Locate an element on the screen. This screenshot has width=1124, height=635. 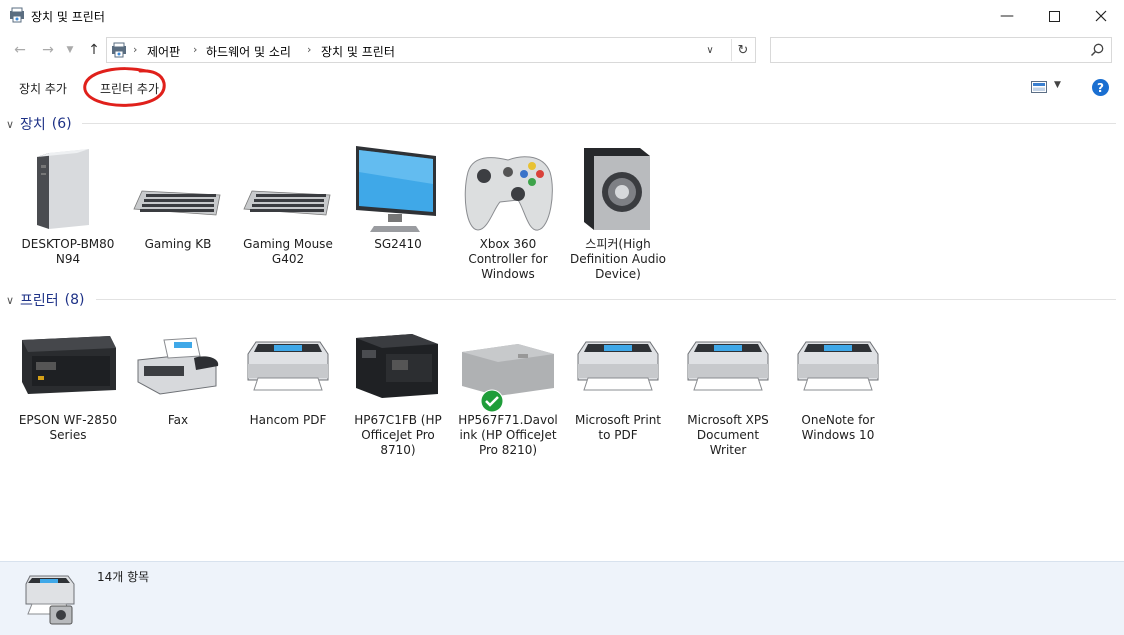
gamepad-icon is located at coordinates (508, 193).